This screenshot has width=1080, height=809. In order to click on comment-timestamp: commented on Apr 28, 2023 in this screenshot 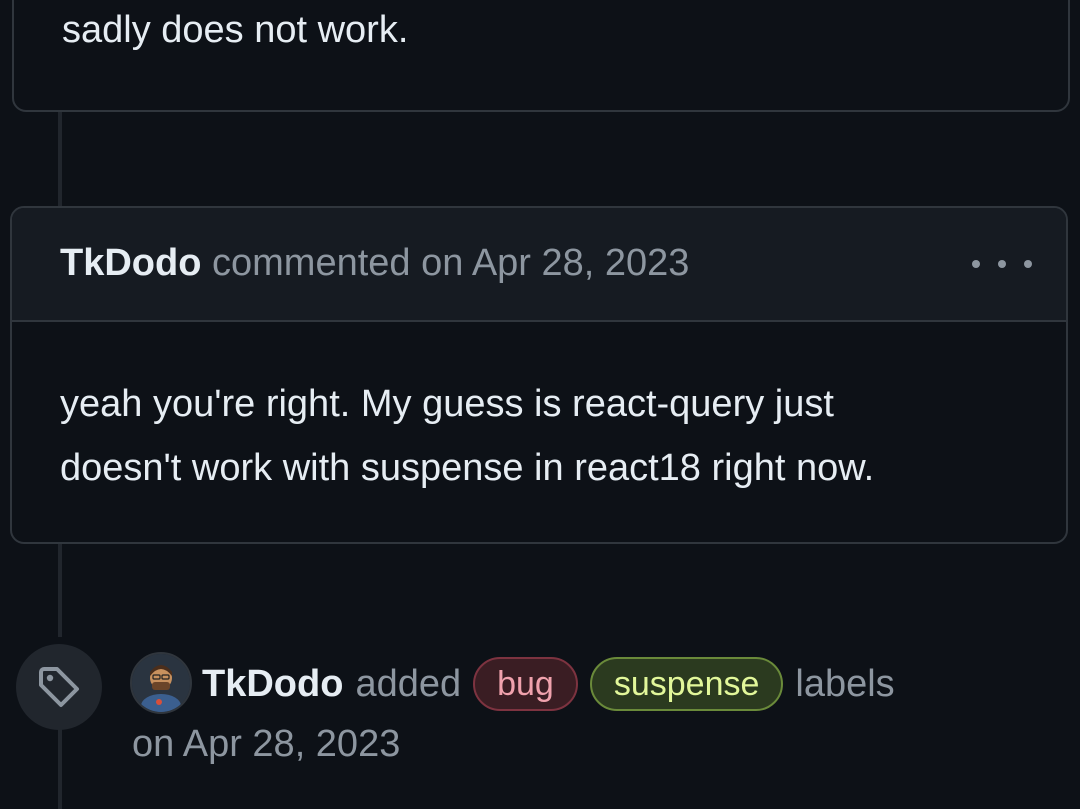, I will do `click(450, 263)`.